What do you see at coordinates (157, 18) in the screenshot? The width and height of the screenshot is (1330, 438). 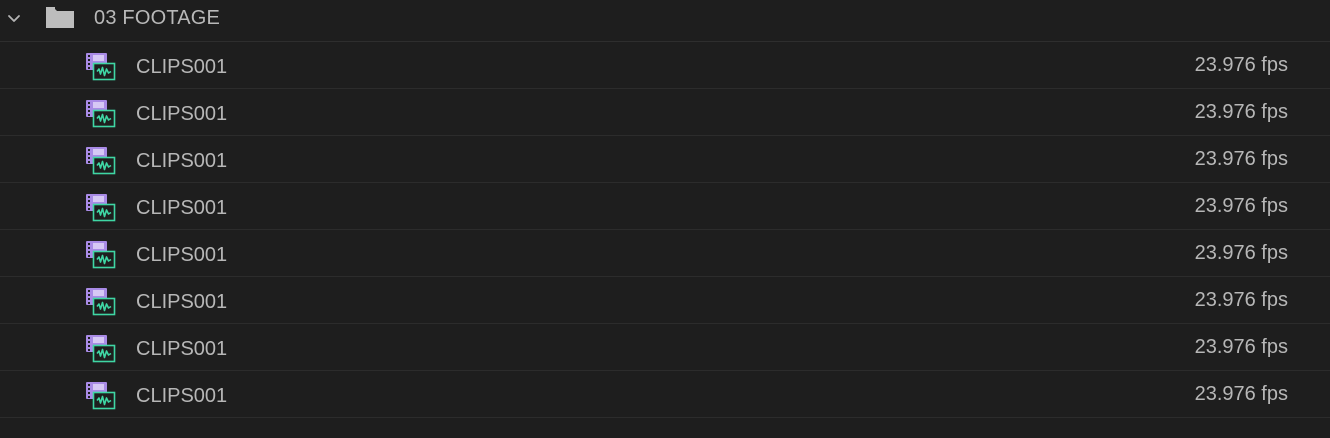 I see `folder-name: 03 FOOTAGE` at bounding box center [157, 18].